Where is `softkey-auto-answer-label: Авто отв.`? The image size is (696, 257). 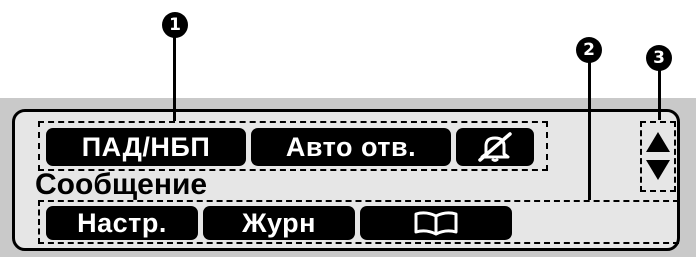 softkey-auto-answer-label: Авто отв. is located at coordinates (351, 146).